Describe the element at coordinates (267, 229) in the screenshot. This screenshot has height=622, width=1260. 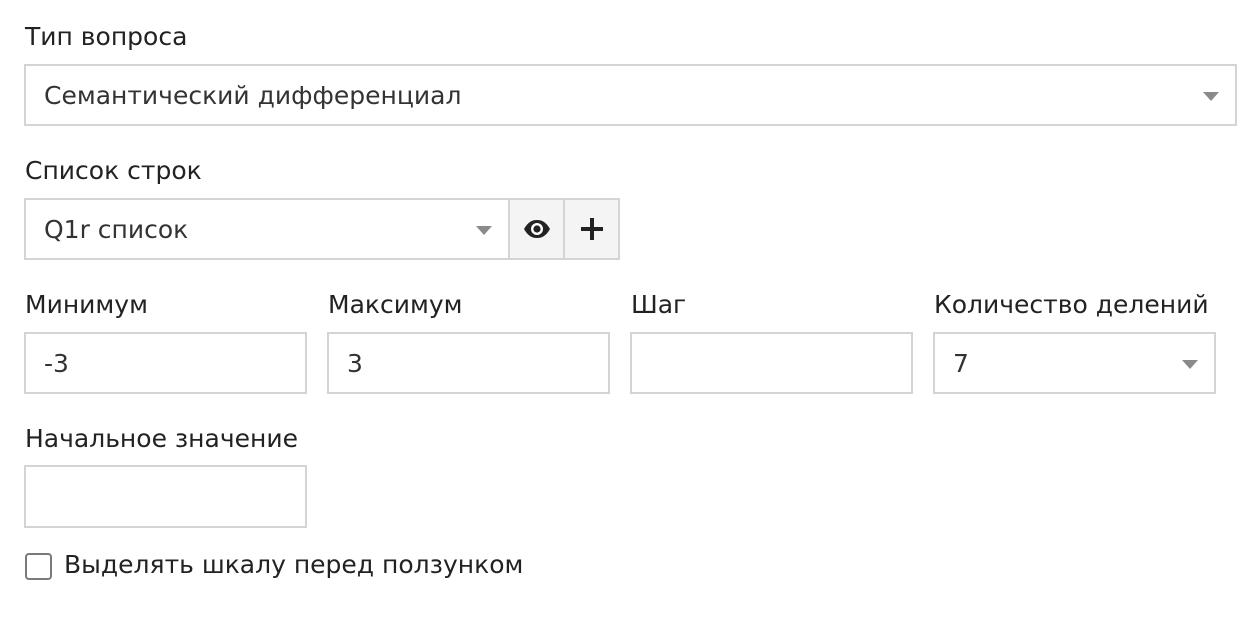
I see `row-list-select: Q1r список` at that location.